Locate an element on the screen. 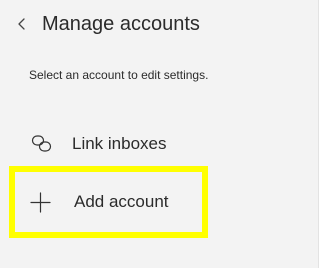 This screenshot has width=322, height=268. plus-icon is located at coordinates (40, 202).